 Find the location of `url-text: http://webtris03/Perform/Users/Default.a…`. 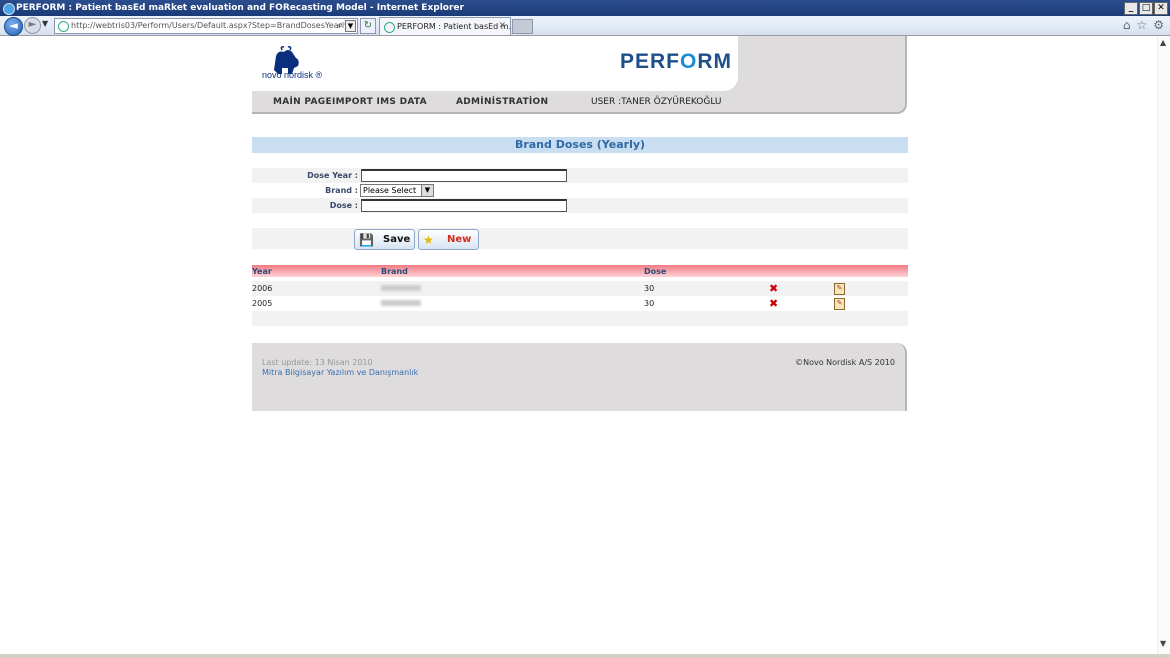

url-text: http://webtris03/Perform/Users/Default.a… is located at coordinates (210, 26).